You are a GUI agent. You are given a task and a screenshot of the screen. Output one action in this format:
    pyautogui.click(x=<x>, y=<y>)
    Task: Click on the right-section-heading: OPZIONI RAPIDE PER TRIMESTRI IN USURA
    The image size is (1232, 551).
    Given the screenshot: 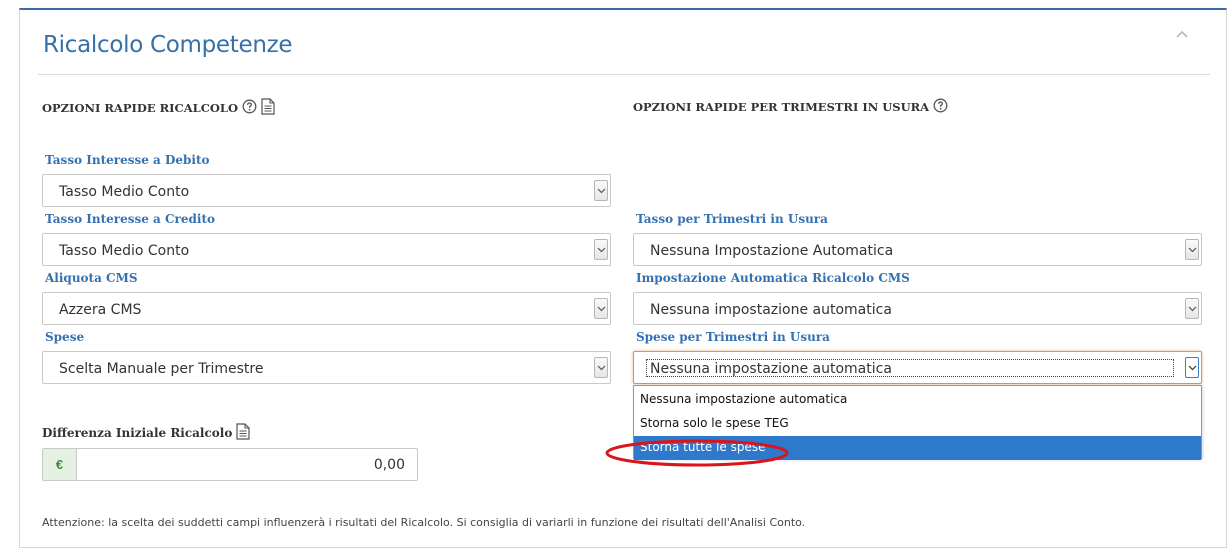 What is the action you would take?
    pyautogui.click(x=790, y=107)
    